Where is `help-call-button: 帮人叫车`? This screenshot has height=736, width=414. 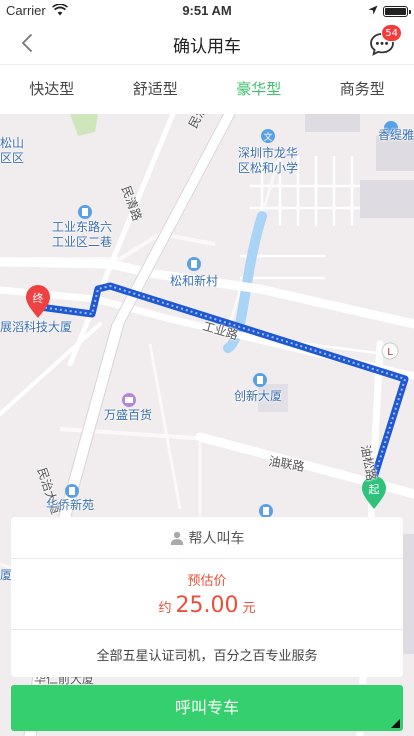 help-call-button: 帮人叫车 is located at coordinates (207, 538).